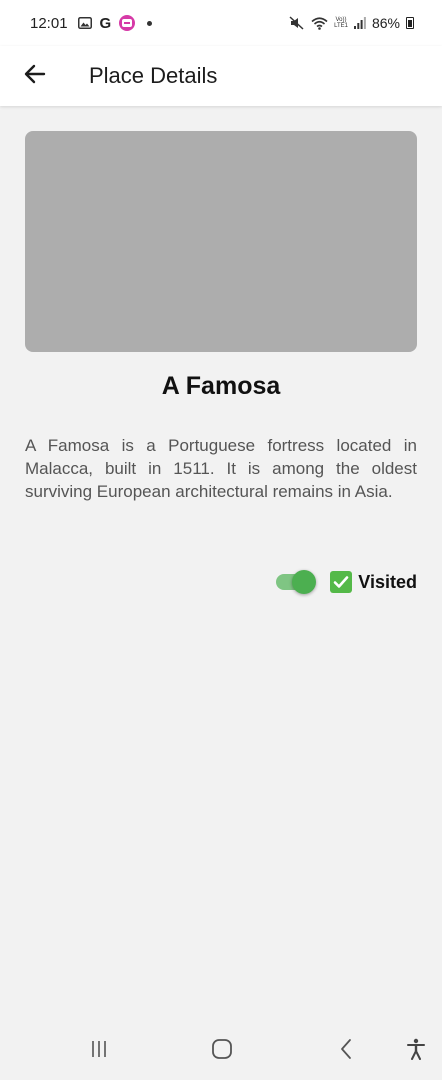  Describe the element at coordinates (297, 23) in the screenshot. I see `mute-icon` at that location.